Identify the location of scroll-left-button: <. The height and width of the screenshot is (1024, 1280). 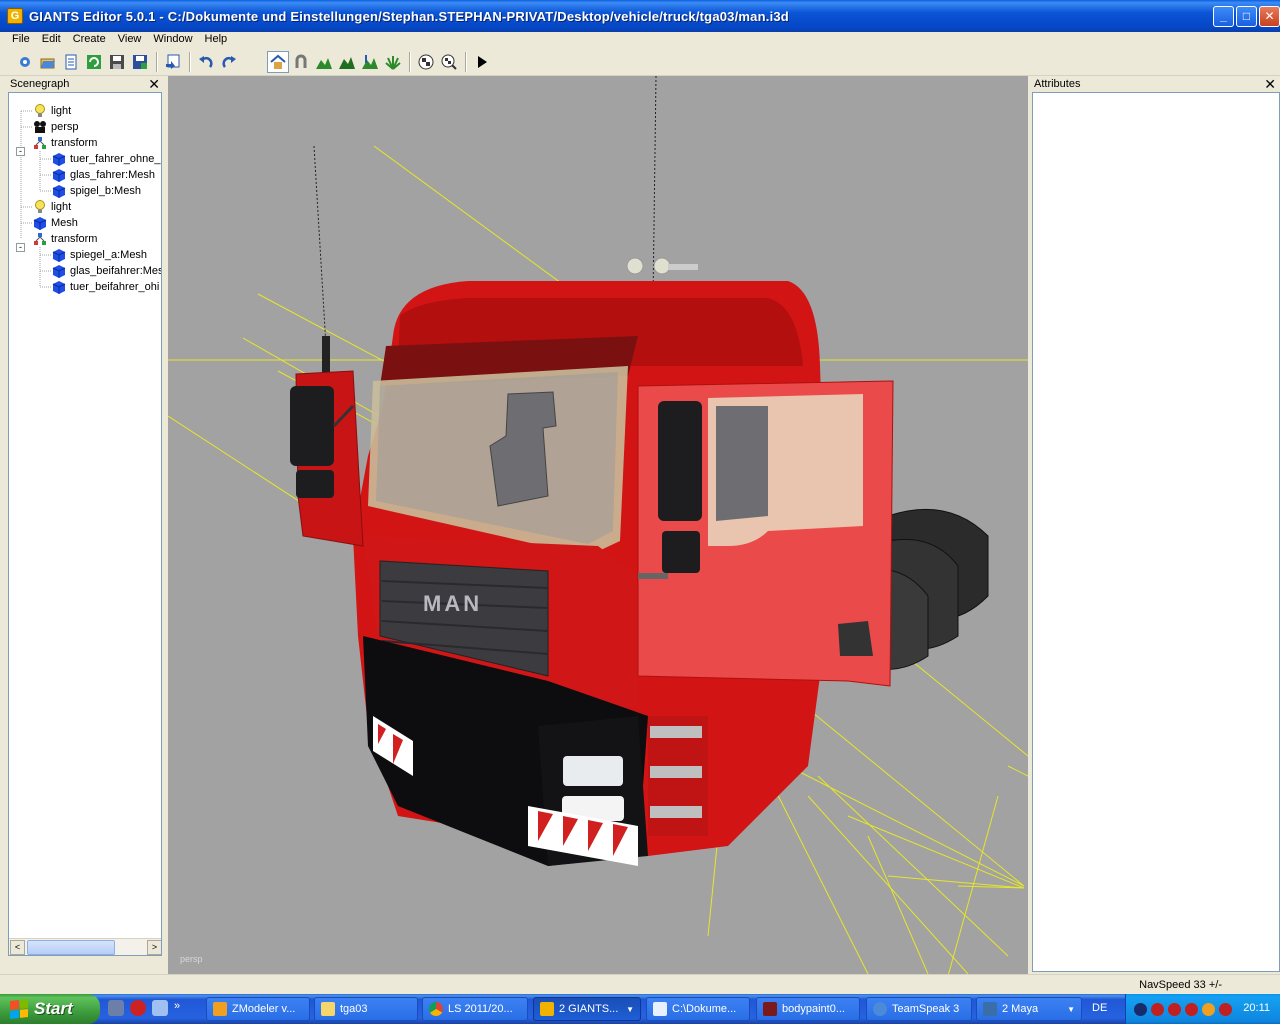
(17, 947).